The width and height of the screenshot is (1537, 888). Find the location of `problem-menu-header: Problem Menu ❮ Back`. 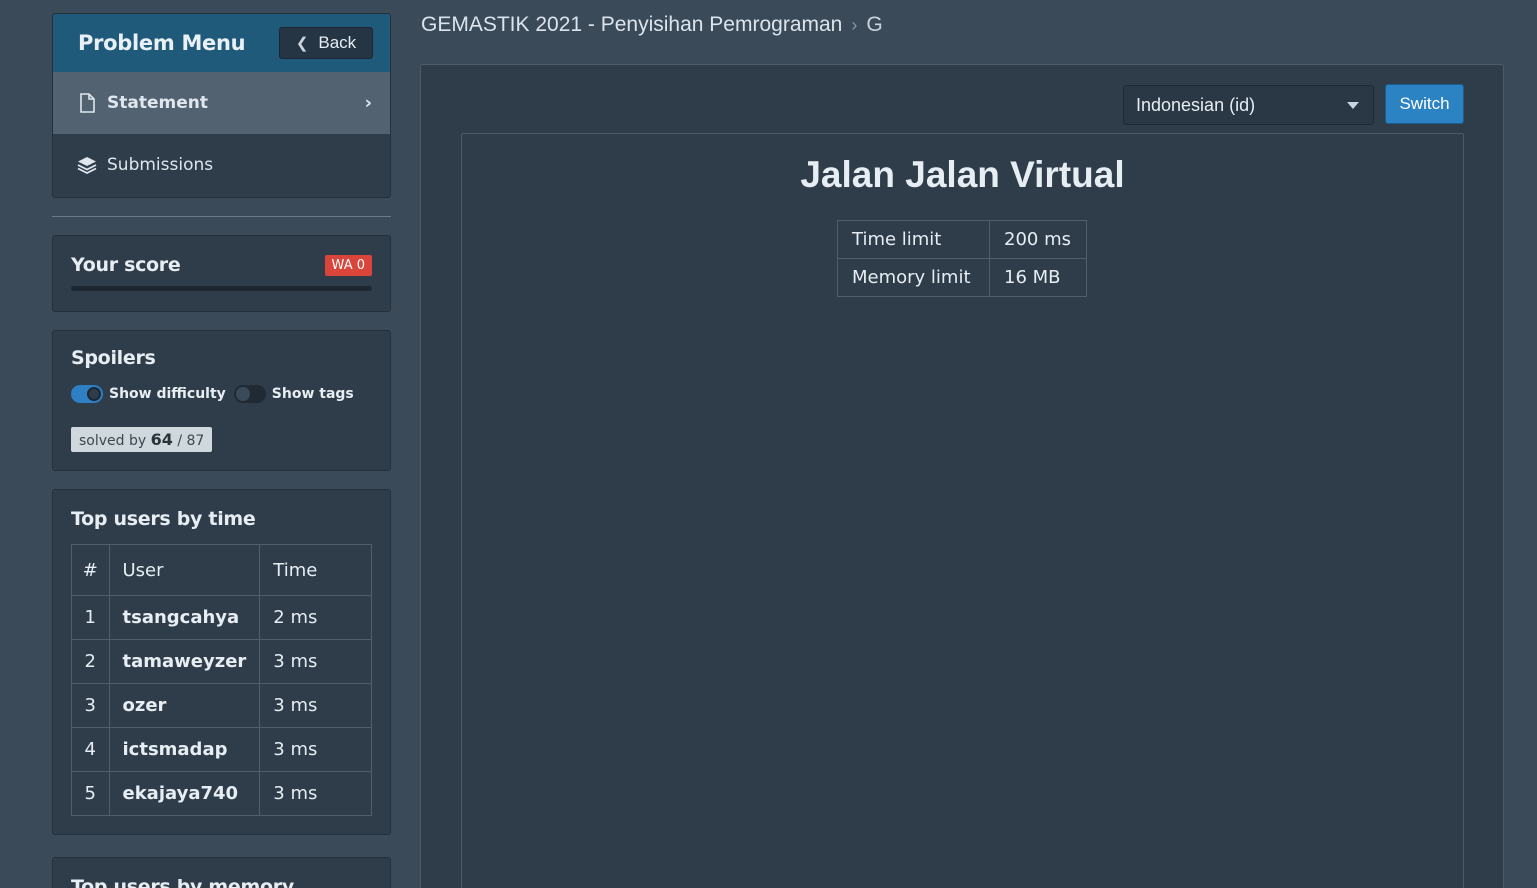

problem-menu-header: Problem Menu ❮ Back is located at coordinates (221, 43).